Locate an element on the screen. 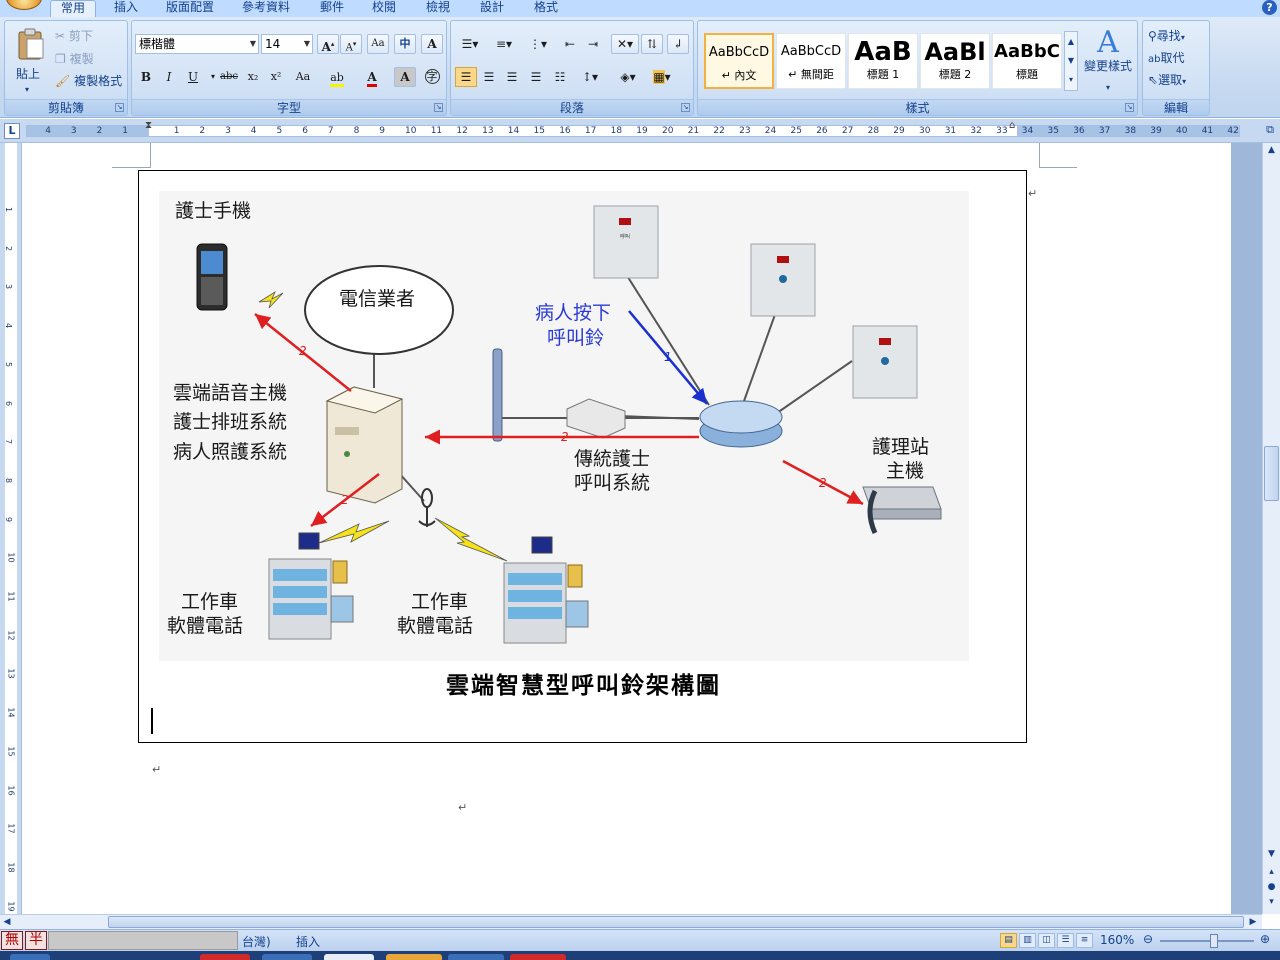  style-normal: AaBbCcD ↵ 內文 is located at coordinates (739, 61).